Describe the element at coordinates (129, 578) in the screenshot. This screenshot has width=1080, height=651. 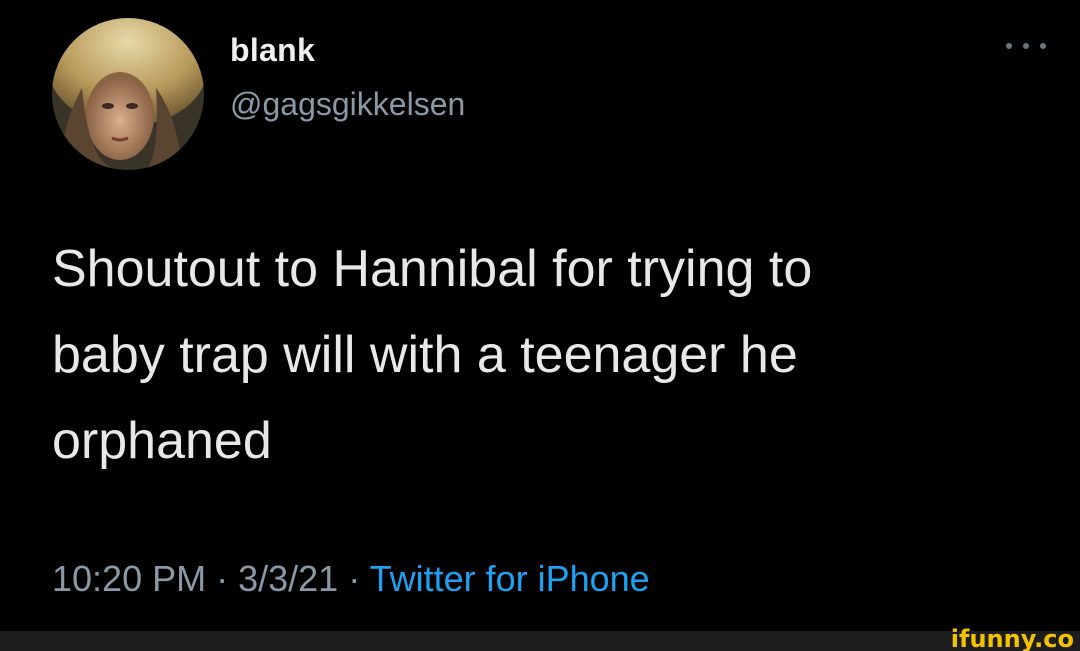
I see `tweet-time: 10:20 PM` at that location.